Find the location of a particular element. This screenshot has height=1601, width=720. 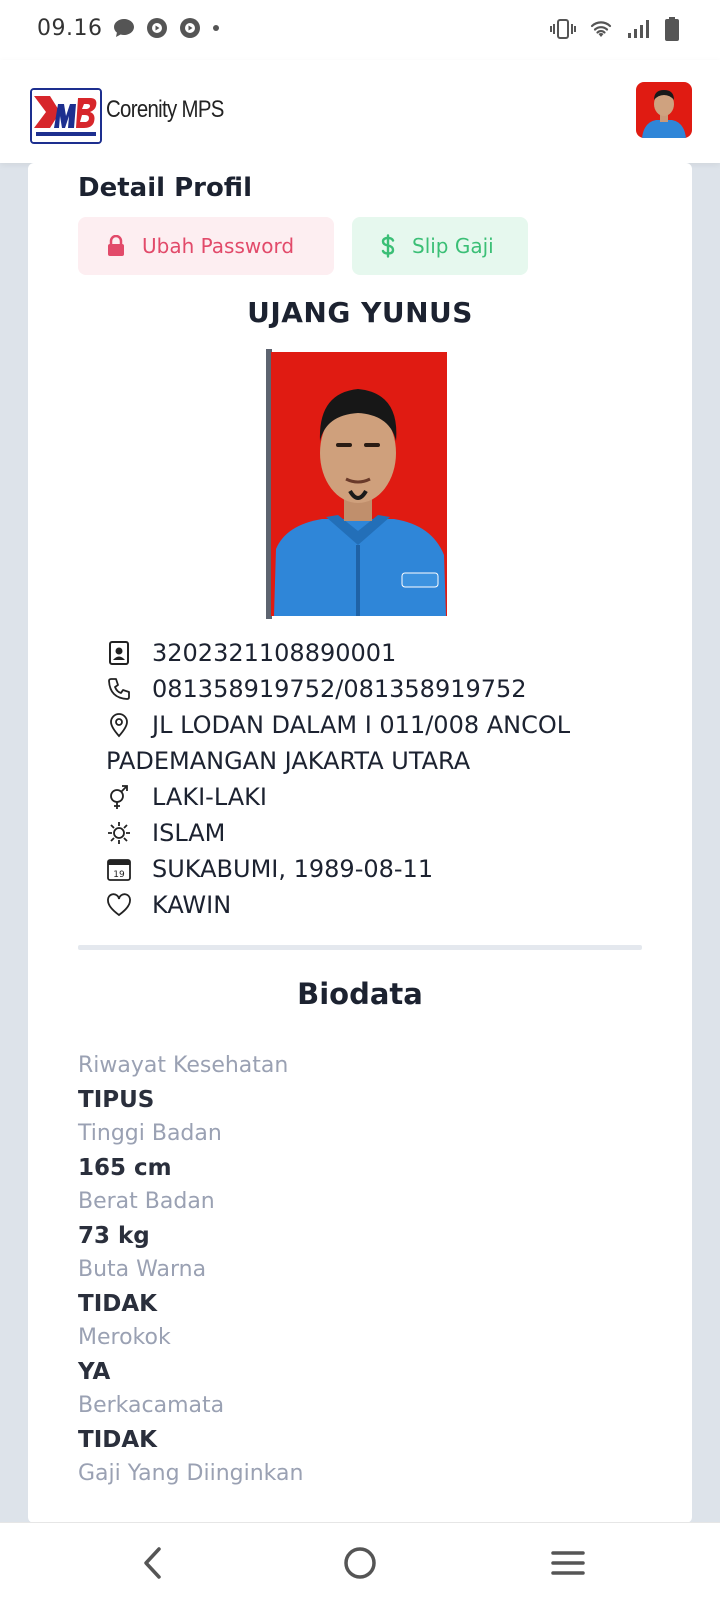

id-number-row: 3202321108890001 is located at coordinates (386, 653).